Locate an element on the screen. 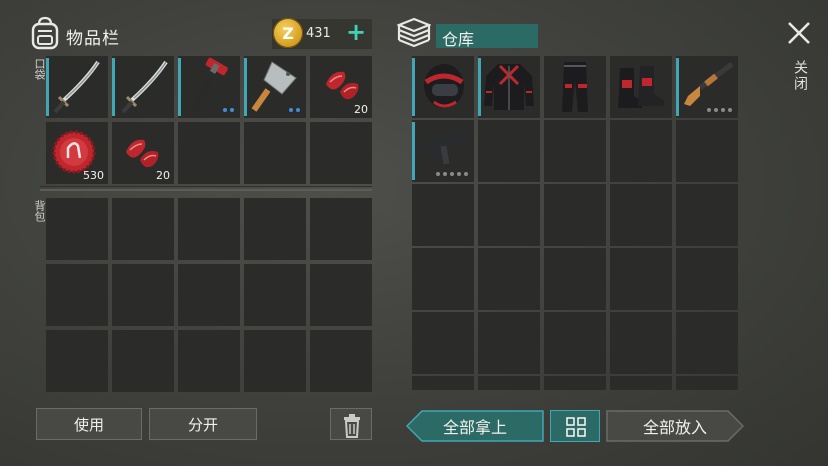 This screenshot has width=828, height=466. item-count: 530 is located at coordinates (93, 175).